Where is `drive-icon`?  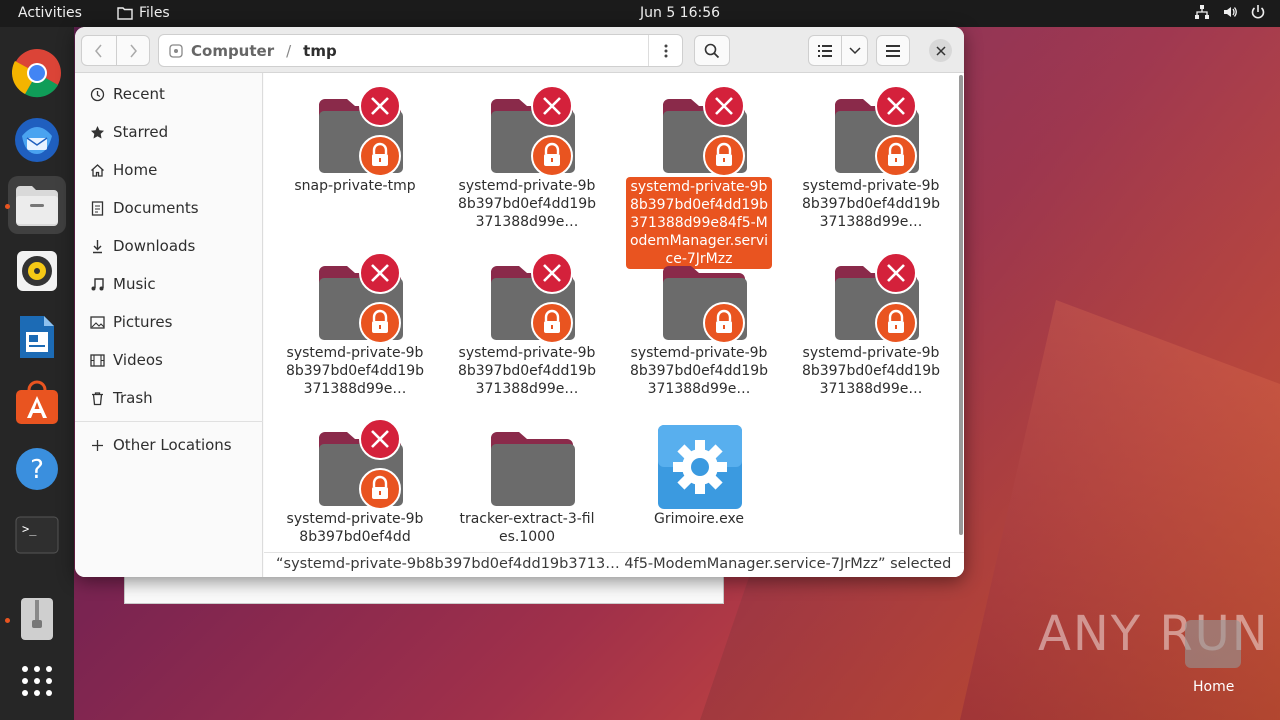
drive-icon is located at coordinates (176, 50).